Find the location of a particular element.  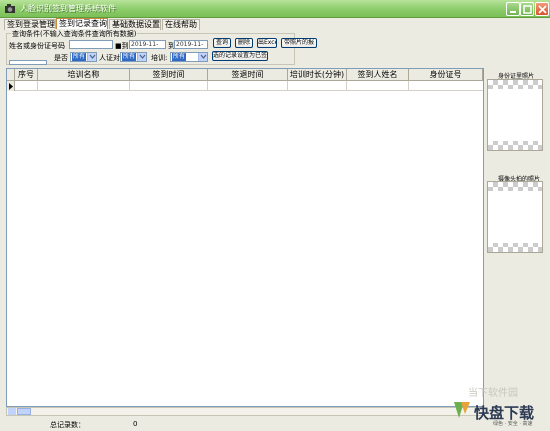

column-header-sign-out-time: 签退时间 is located at coordinates (248, 75).